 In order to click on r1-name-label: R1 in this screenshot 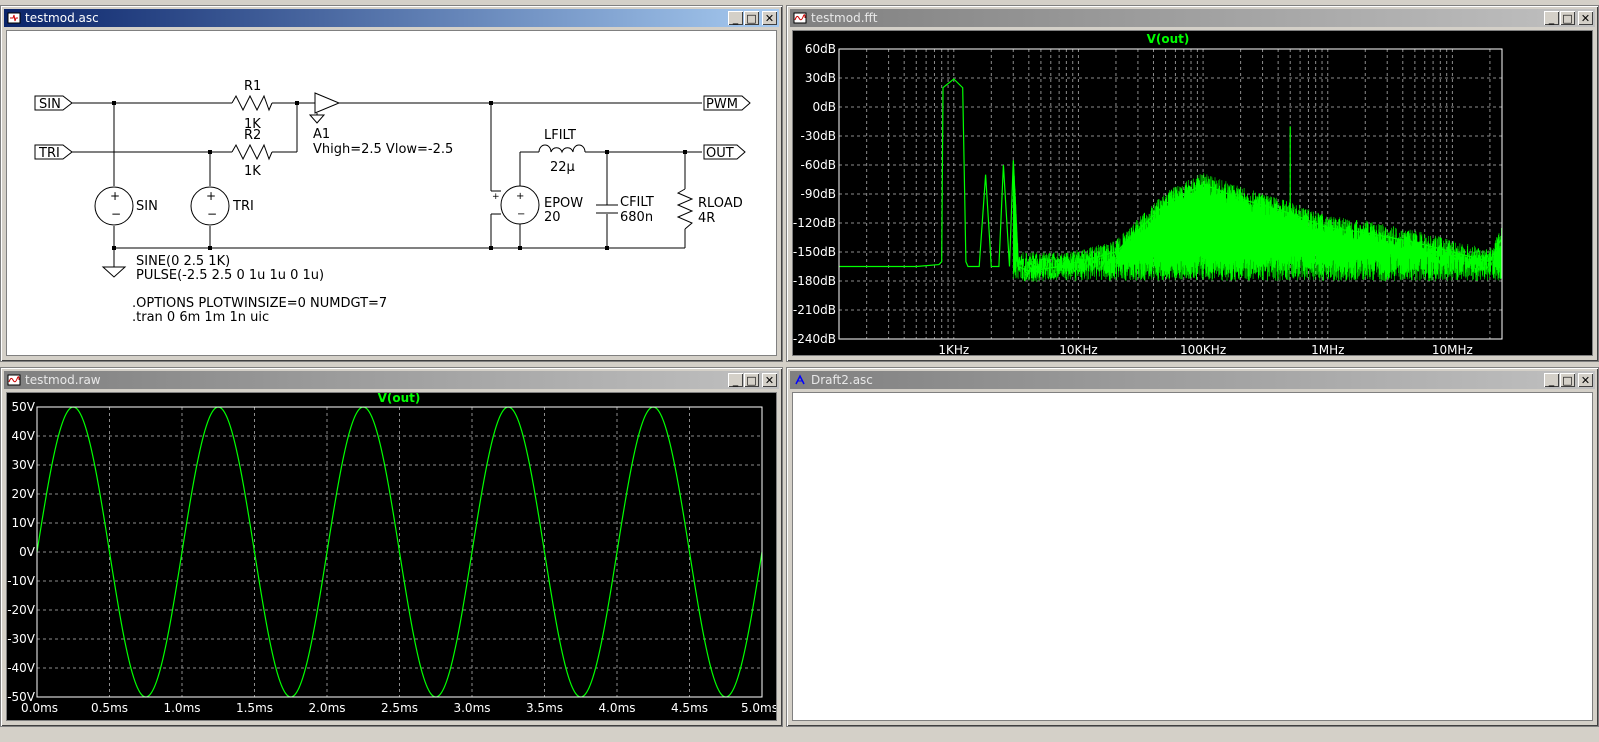, I will do `click(252, 86)`.